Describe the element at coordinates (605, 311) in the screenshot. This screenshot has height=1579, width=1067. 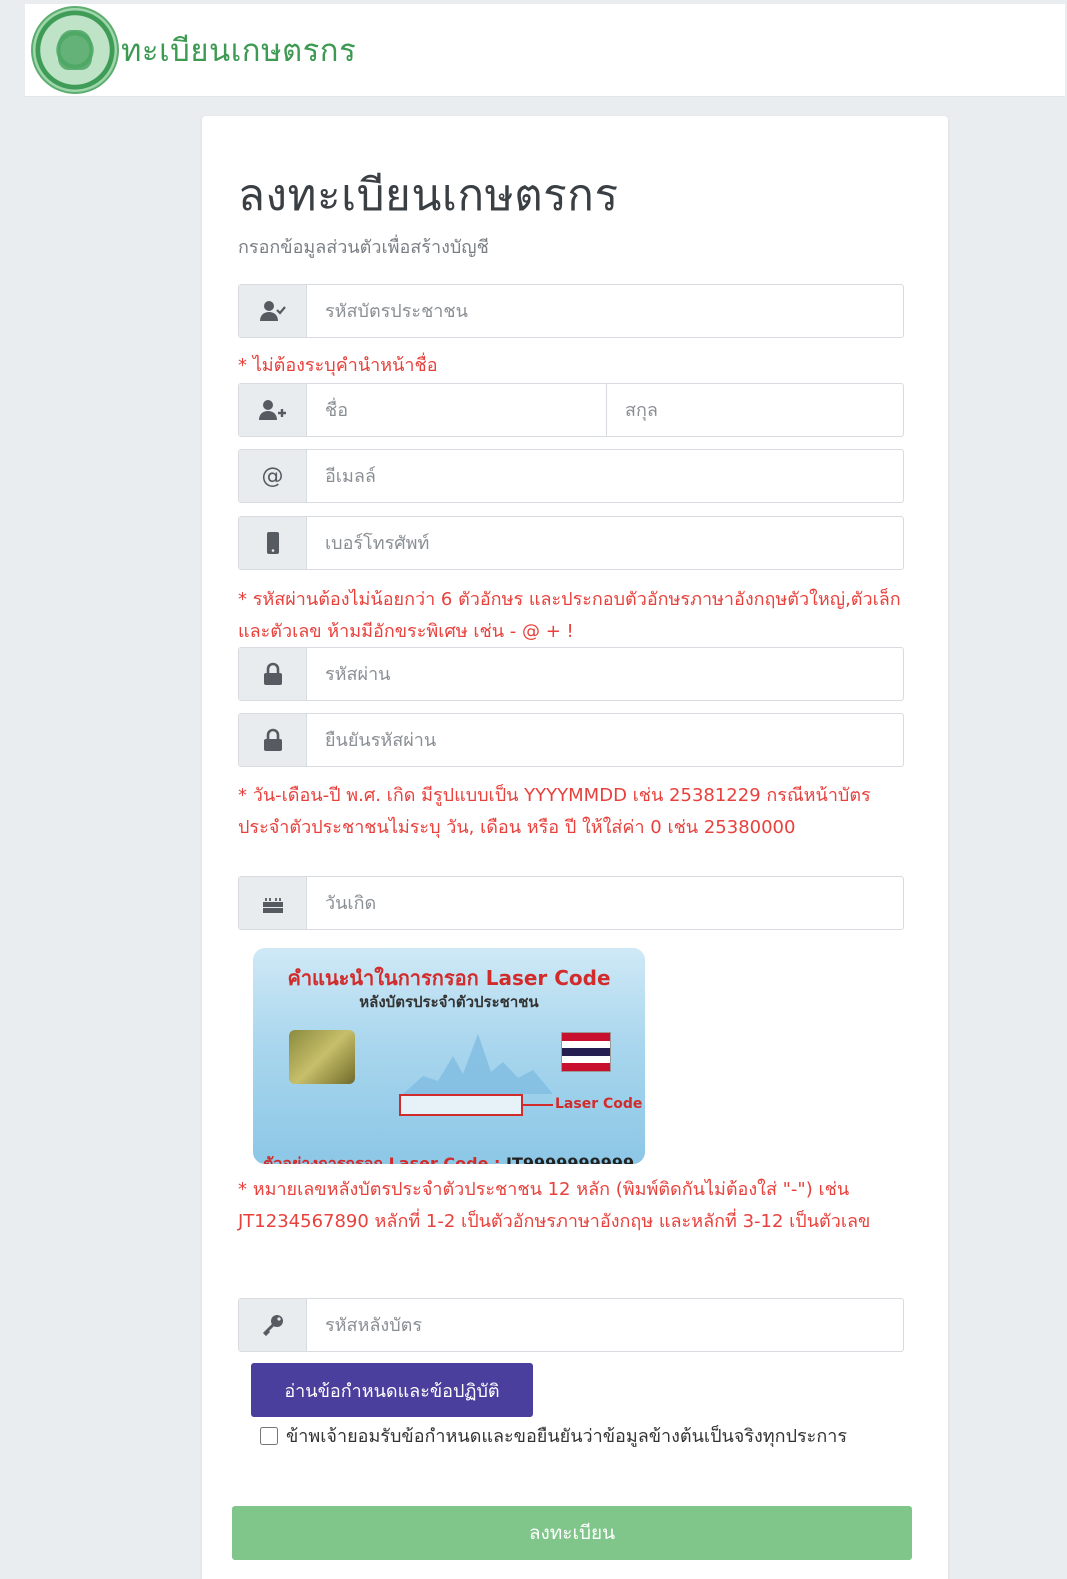
I see `id-card-input` at that location.